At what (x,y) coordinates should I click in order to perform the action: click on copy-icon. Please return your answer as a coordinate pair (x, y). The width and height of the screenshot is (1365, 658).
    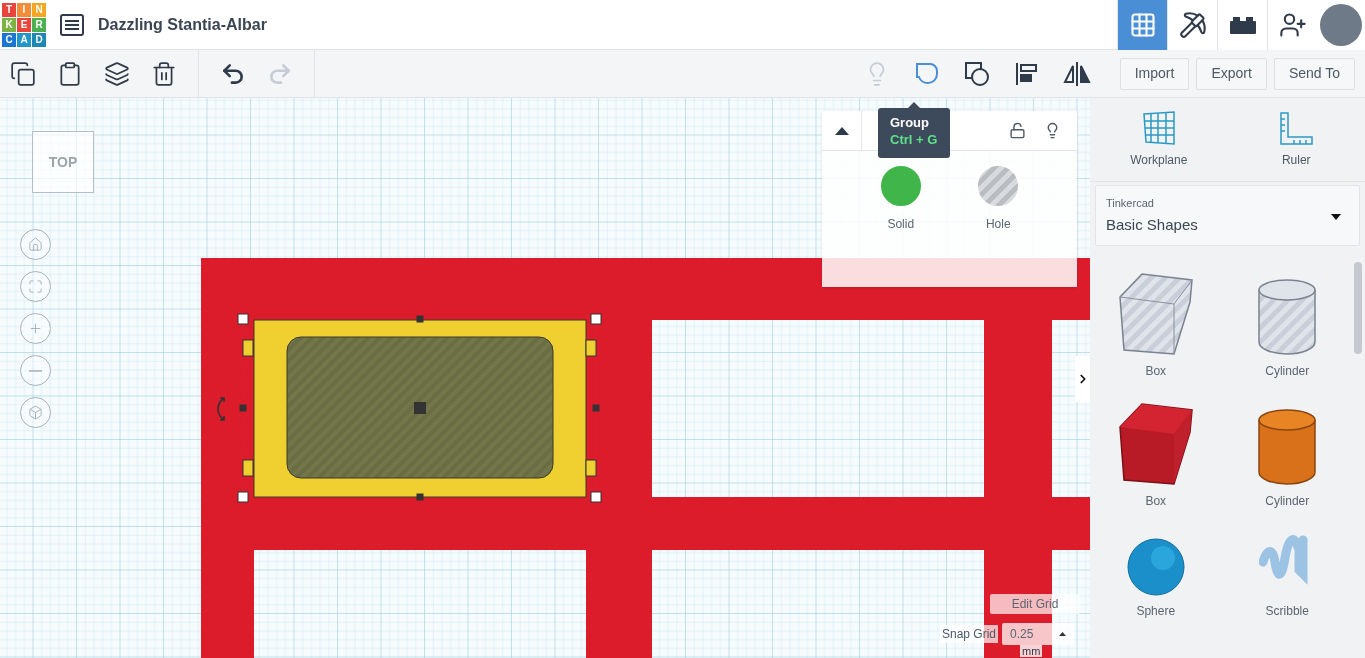
    Looking at the image, I should click on (23, 73).